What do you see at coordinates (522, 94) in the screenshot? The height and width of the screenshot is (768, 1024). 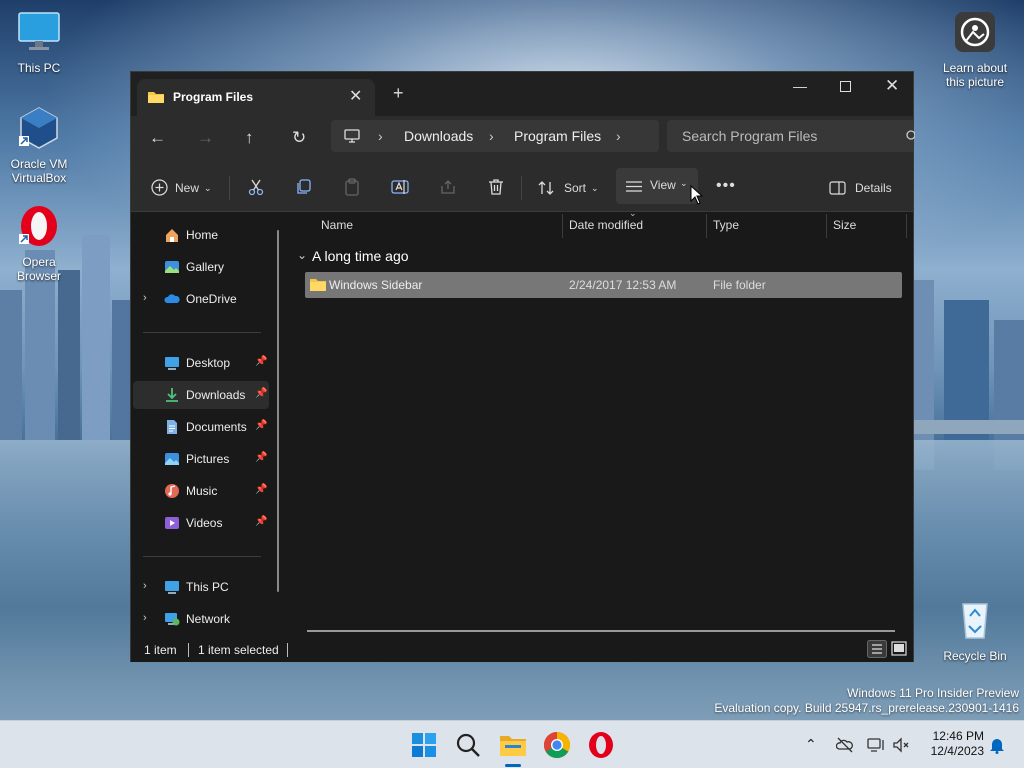 I see `title-bar: Program Files ✕ + — ✕` at bounding box center [522, 94].